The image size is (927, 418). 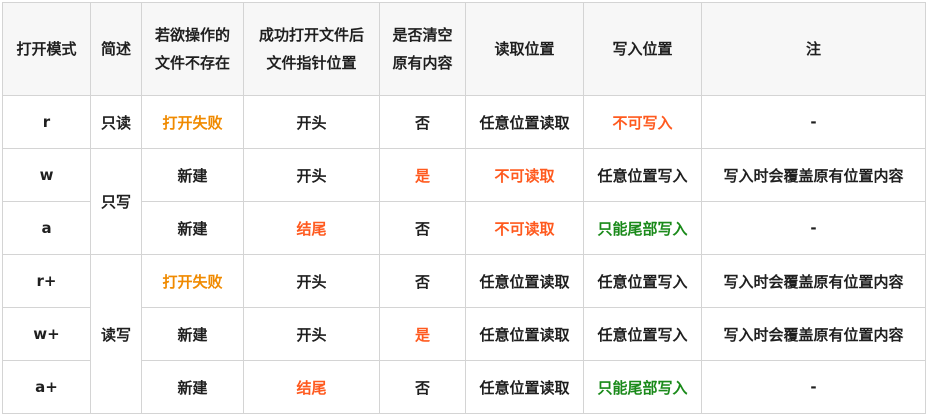 I want to click on table-row: a+ 新建 结尾 否 任意位置读取 只能尾部写入 -, so click(x=464, y=387).